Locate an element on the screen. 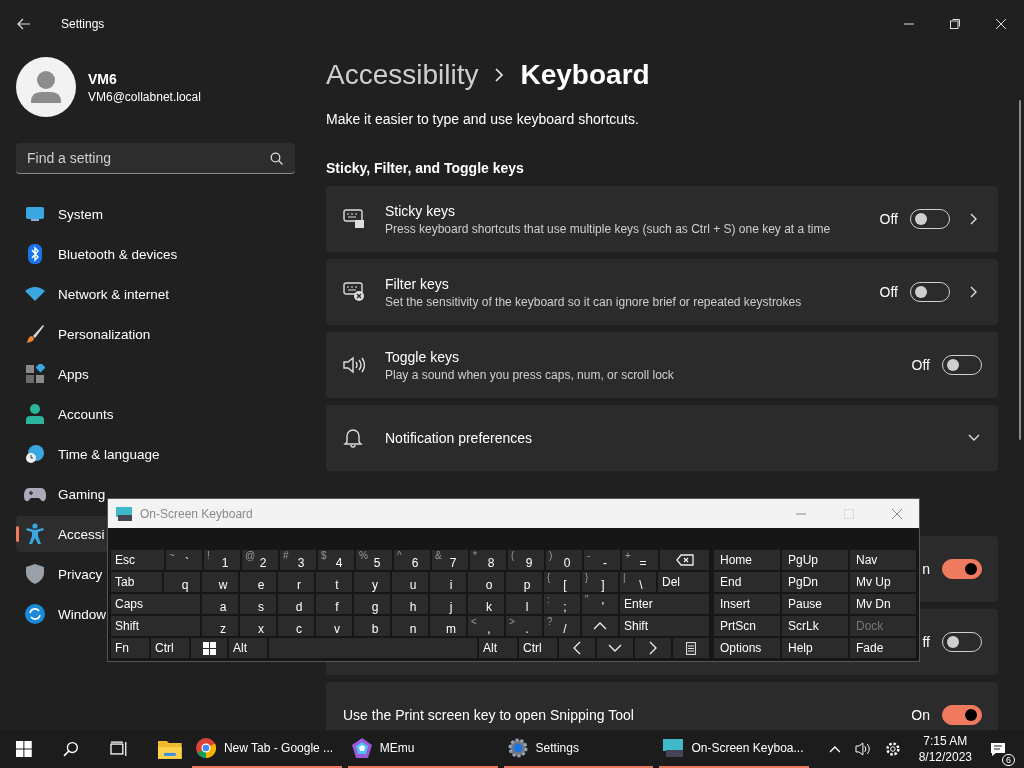 The width and height of the screenshot is (1024, 768). setting-title: Notification preferences is located at coordinates (459, 438).